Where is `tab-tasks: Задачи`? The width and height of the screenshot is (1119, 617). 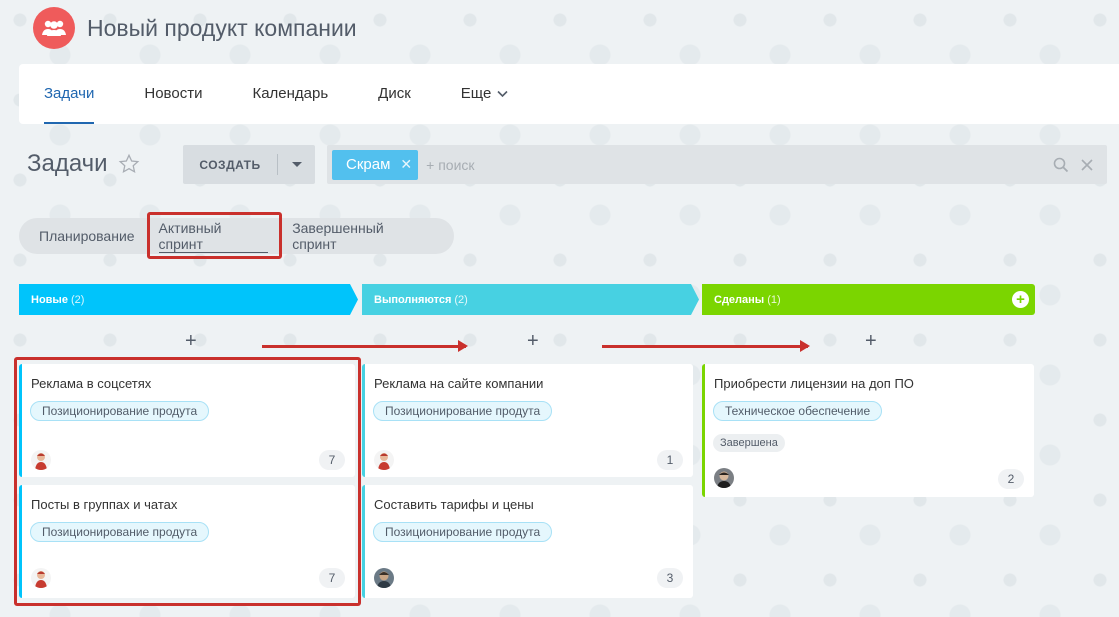 tab-tasks: Задачи is located at coordinates (69, 94).